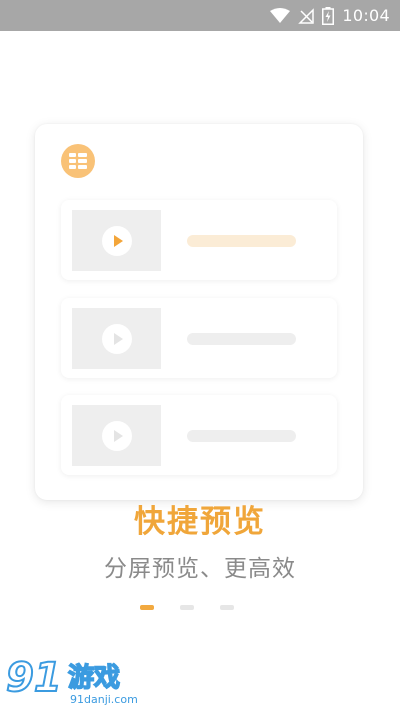 This screenshot has height=711, width=400. What do you see at coordinates (200, 522) in the screenshot?
I see `onboarding-title: 快捷预览` at bounding box center [200, 522].